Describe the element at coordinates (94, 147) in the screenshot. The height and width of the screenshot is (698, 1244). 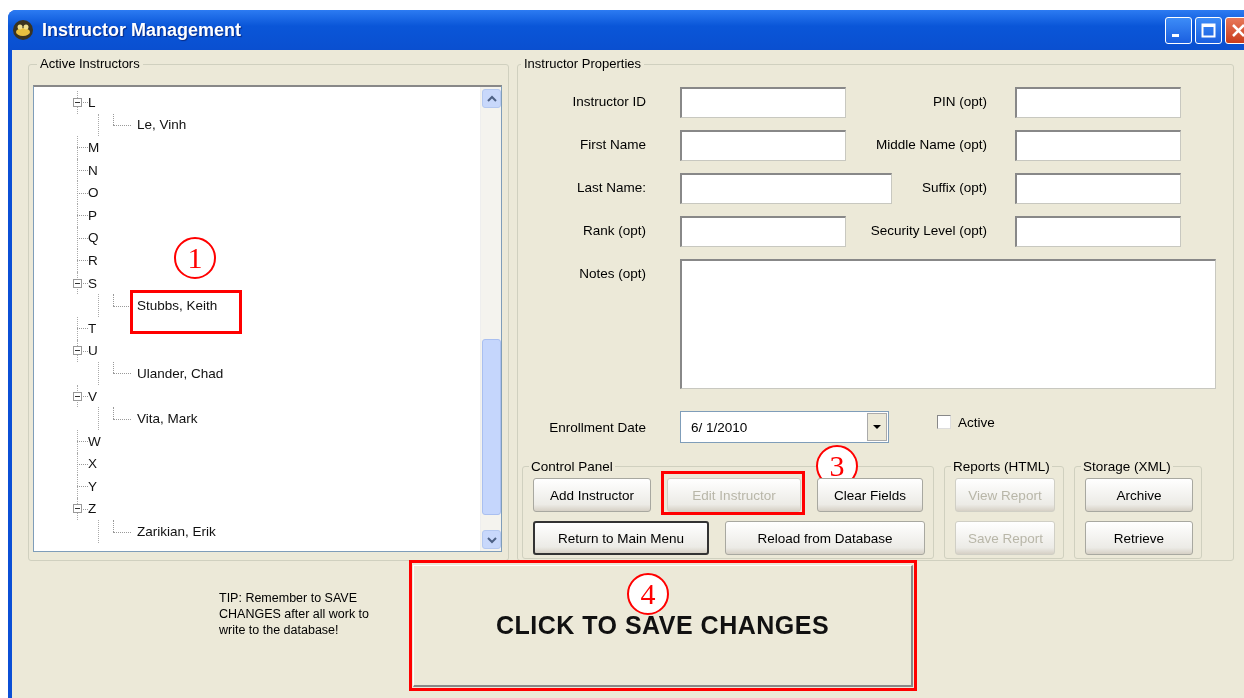
I see `tree-item: M` at that location.